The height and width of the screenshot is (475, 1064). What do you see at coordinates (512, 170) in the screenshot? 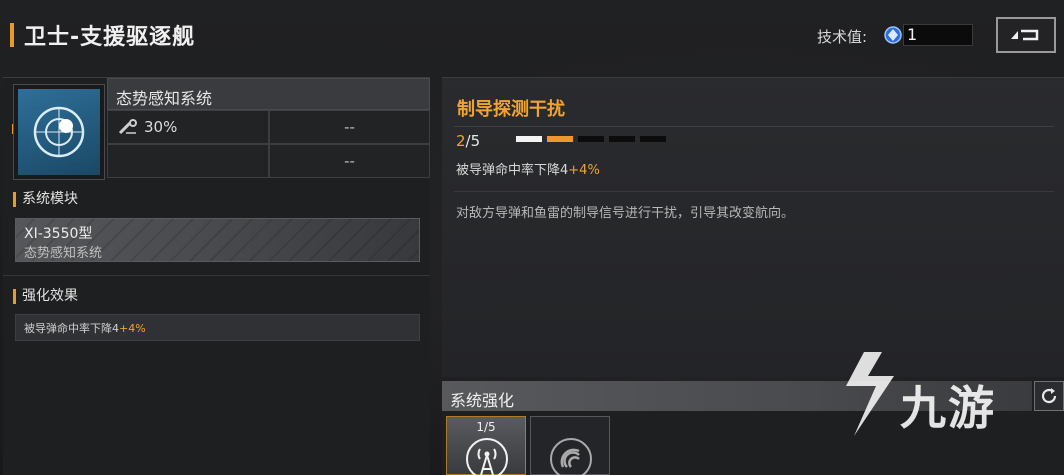
I see `skill-stat-text: 被导弹命中率下降4` at bounding box center [512, 170].